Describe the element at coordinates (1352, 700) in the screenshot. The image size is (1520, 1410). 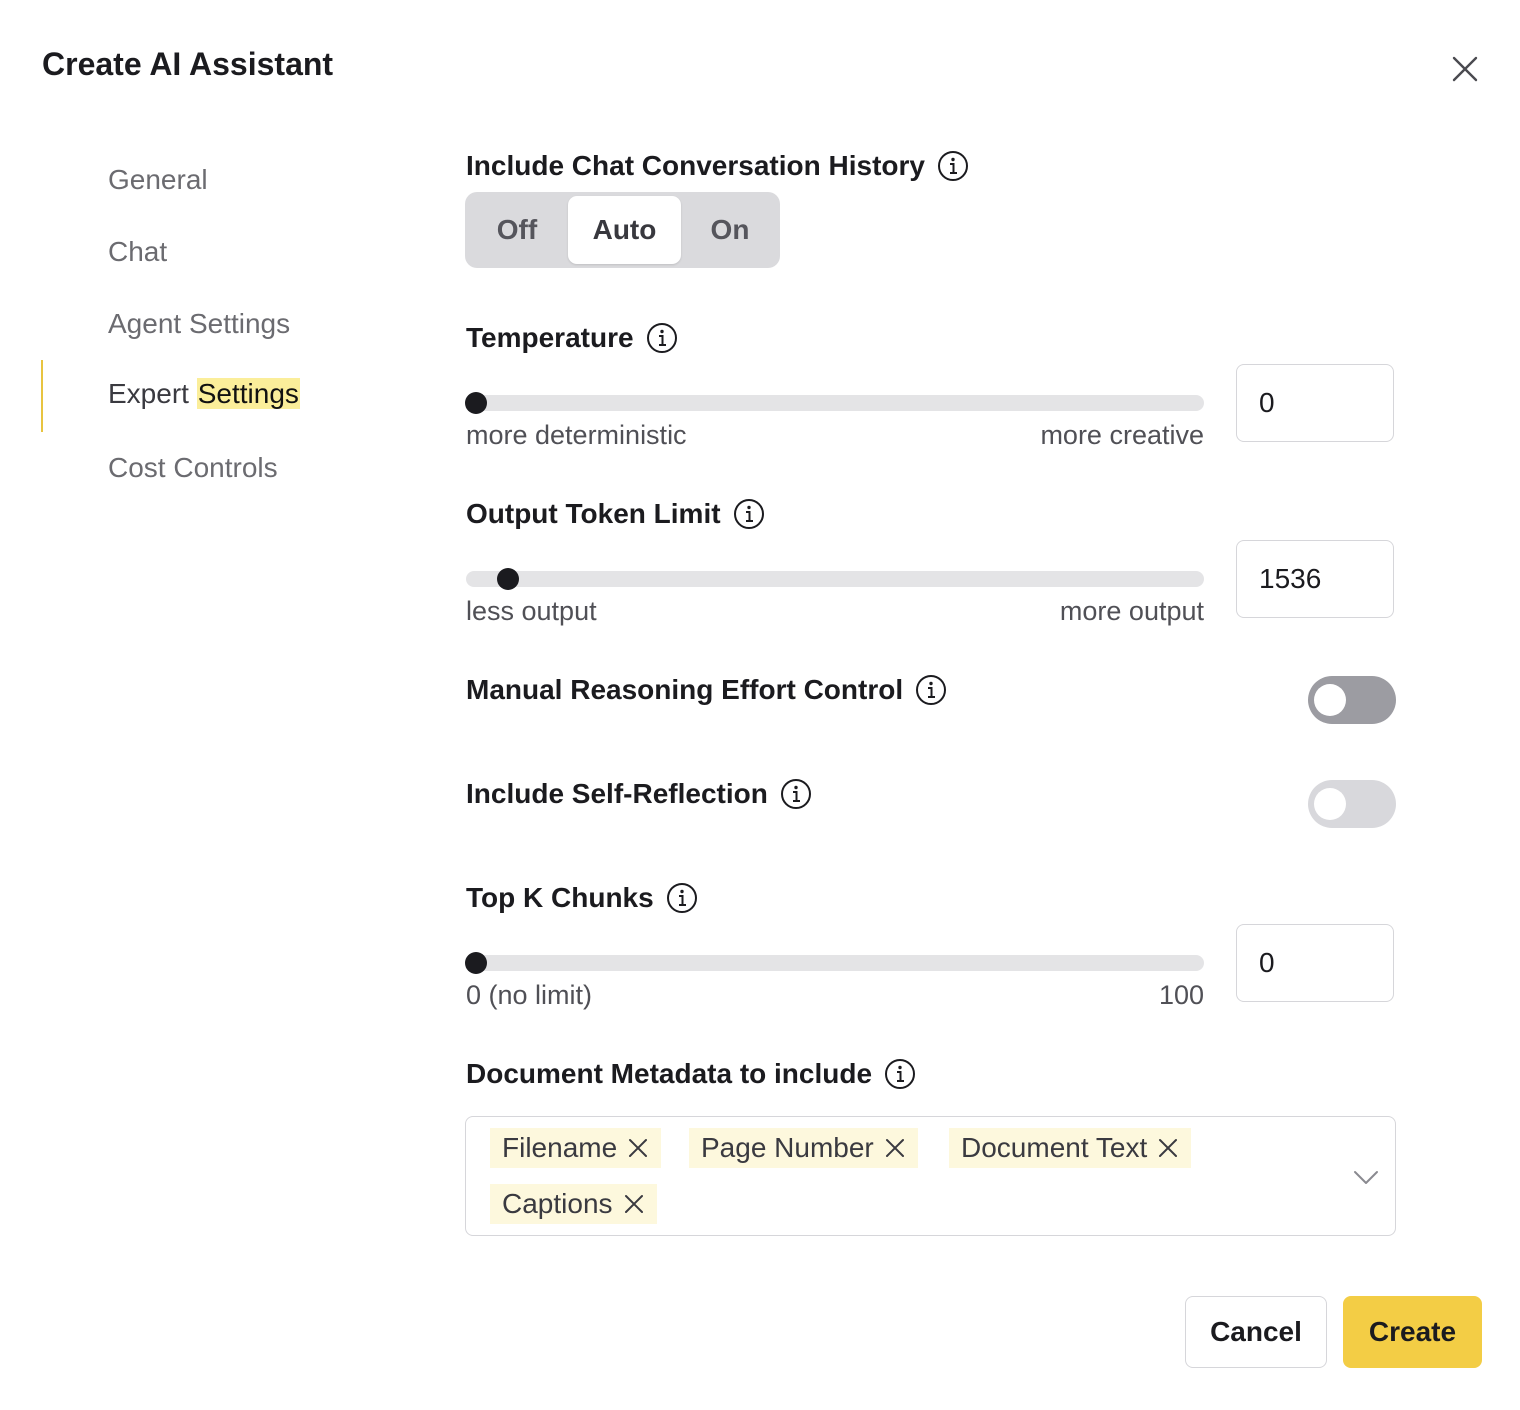
I see `manual-reasoning-toggle` at that location.